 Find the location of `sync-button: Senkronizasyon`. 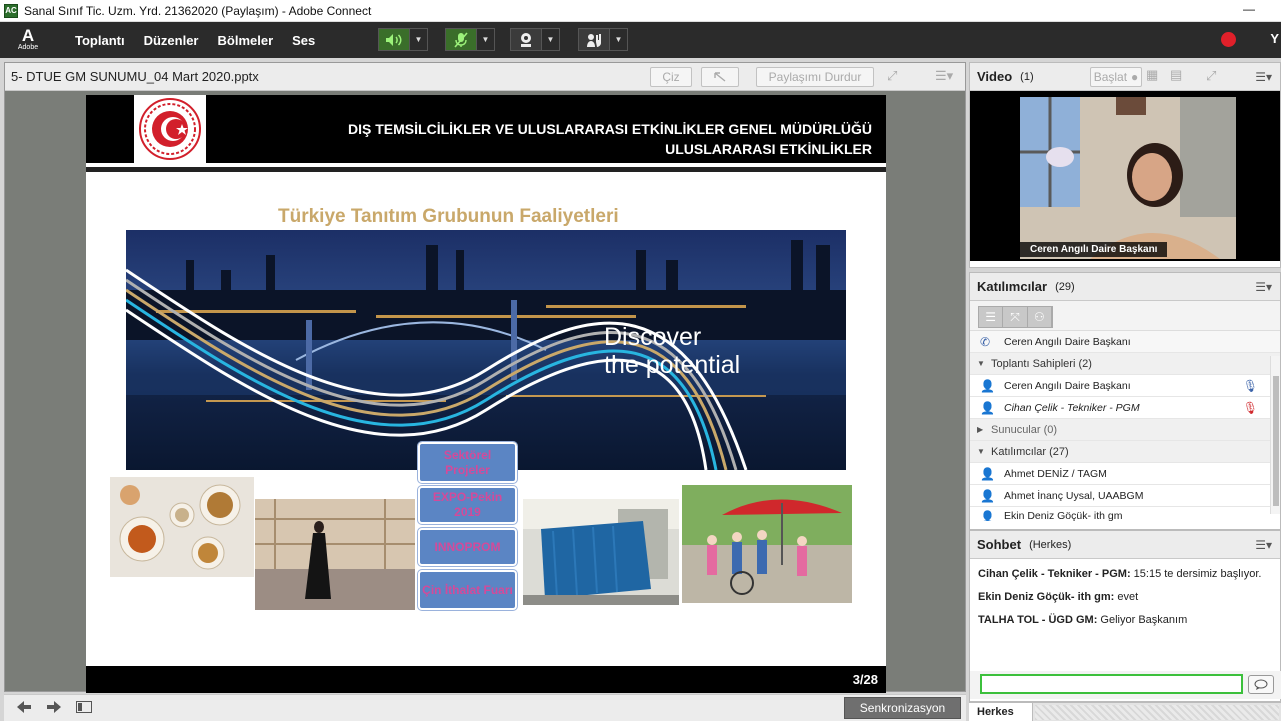

sync-button: Senkronizasyon is located at coordinates (902, 708).